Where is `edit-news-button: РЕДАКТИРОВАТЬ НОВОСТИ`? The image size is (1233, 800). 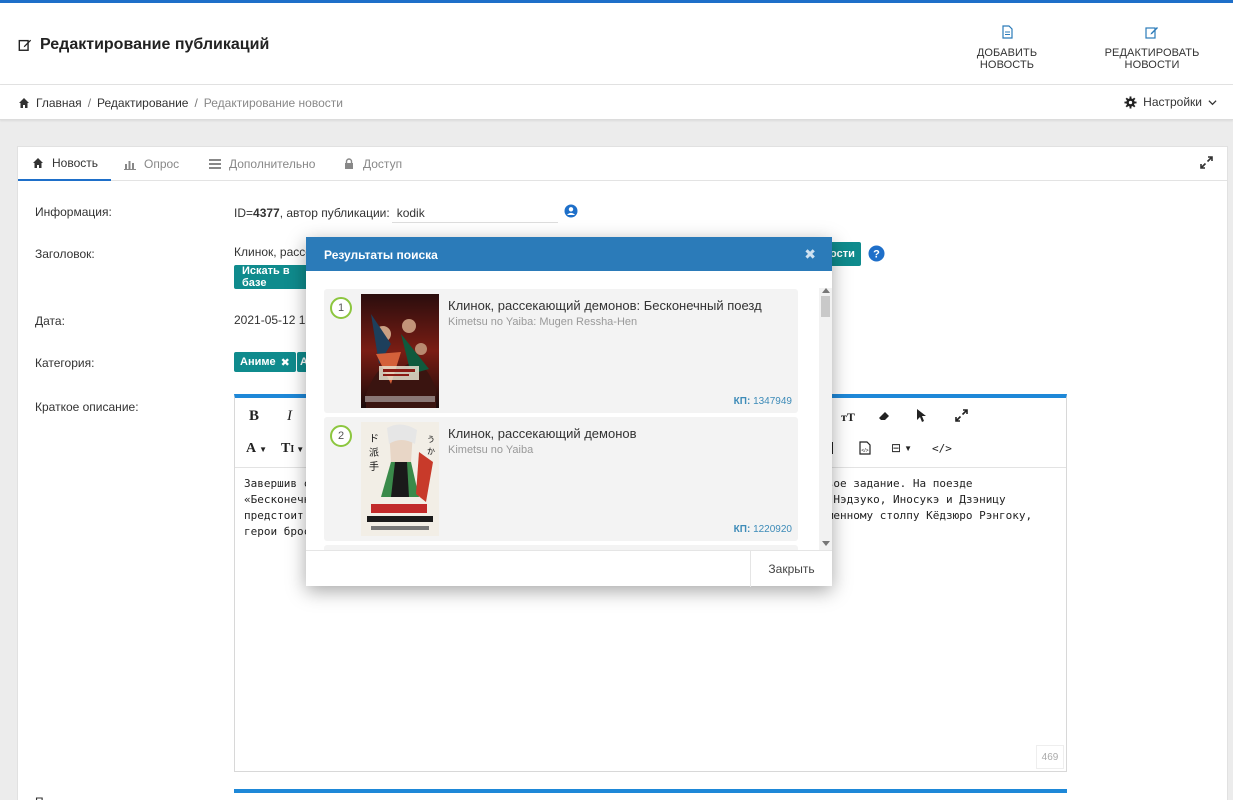
edit-news-button: РЕДАКТИРОВАТЬ НОВОСТИ is located at coordinates (1152, 48).